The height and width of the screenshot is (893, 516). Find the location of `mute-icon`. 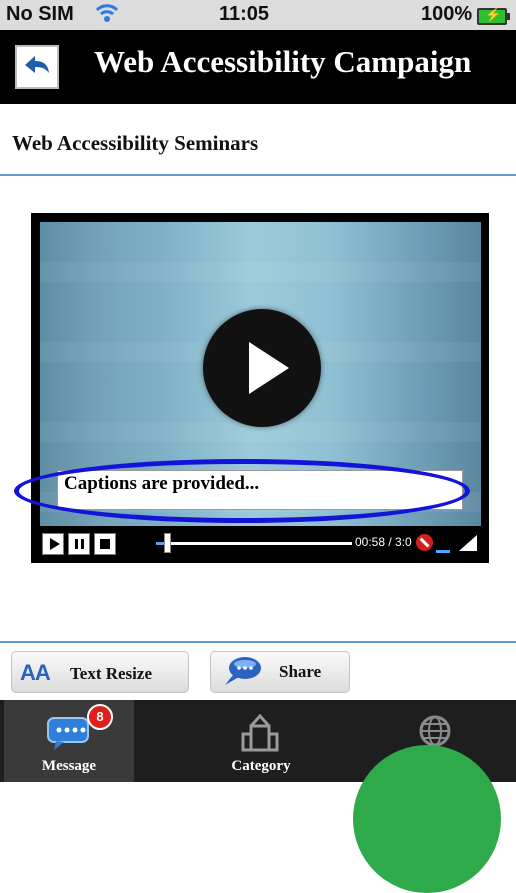

mute-icon is located at coordinates (424, 542).